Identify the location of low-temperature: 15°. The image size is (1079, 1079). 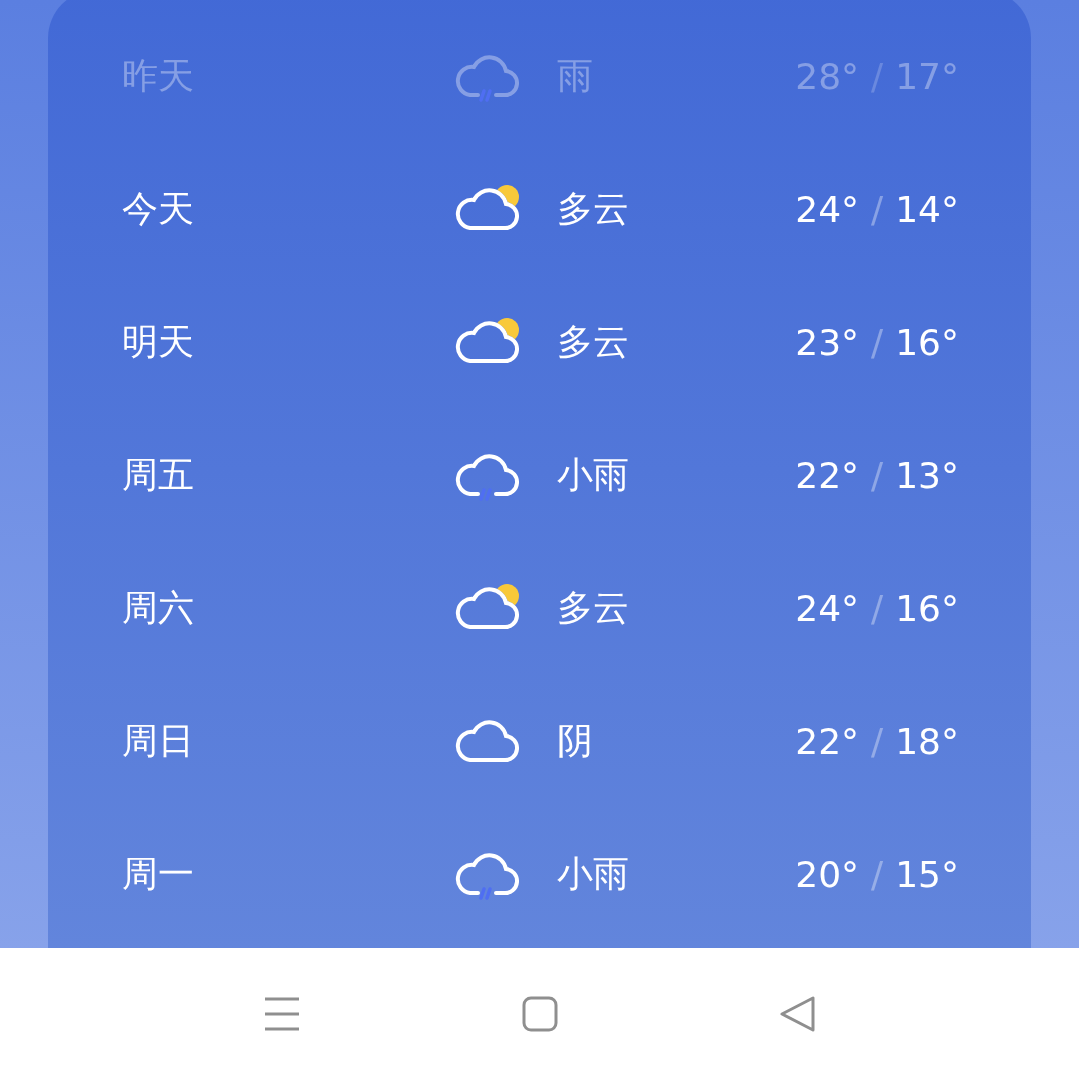
(927, 874).